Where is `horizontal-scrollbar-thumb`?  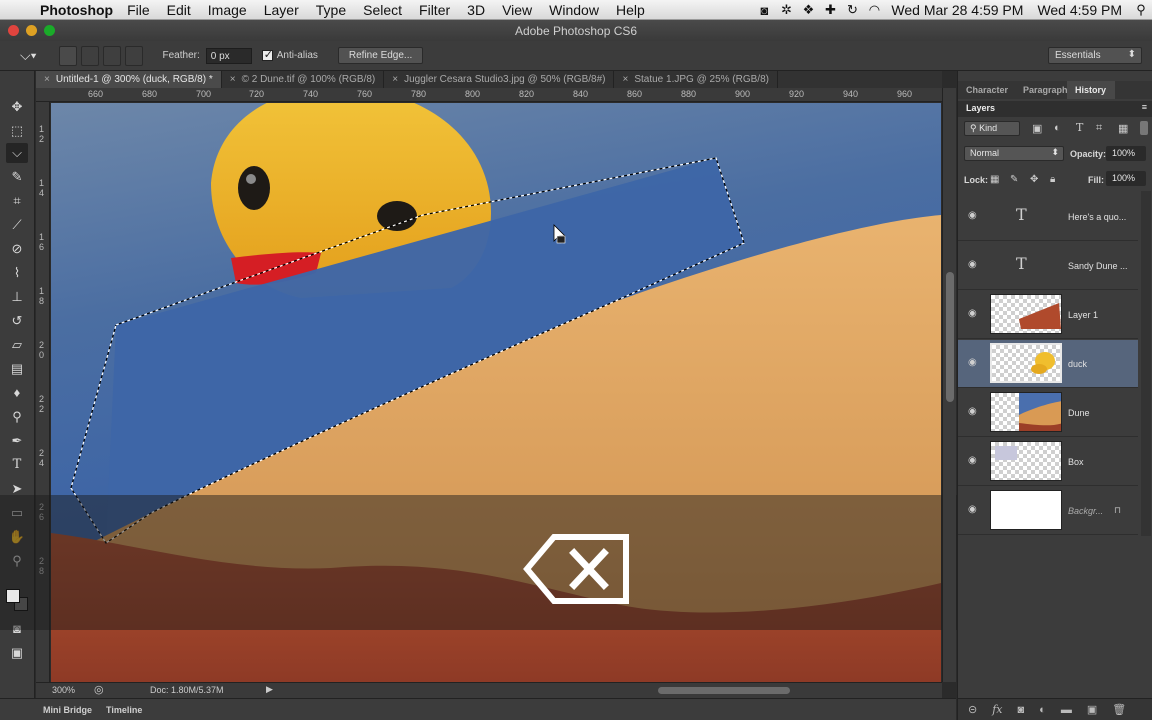 horizontal-scrollbar-thumb is located at coordinates (724, 690).